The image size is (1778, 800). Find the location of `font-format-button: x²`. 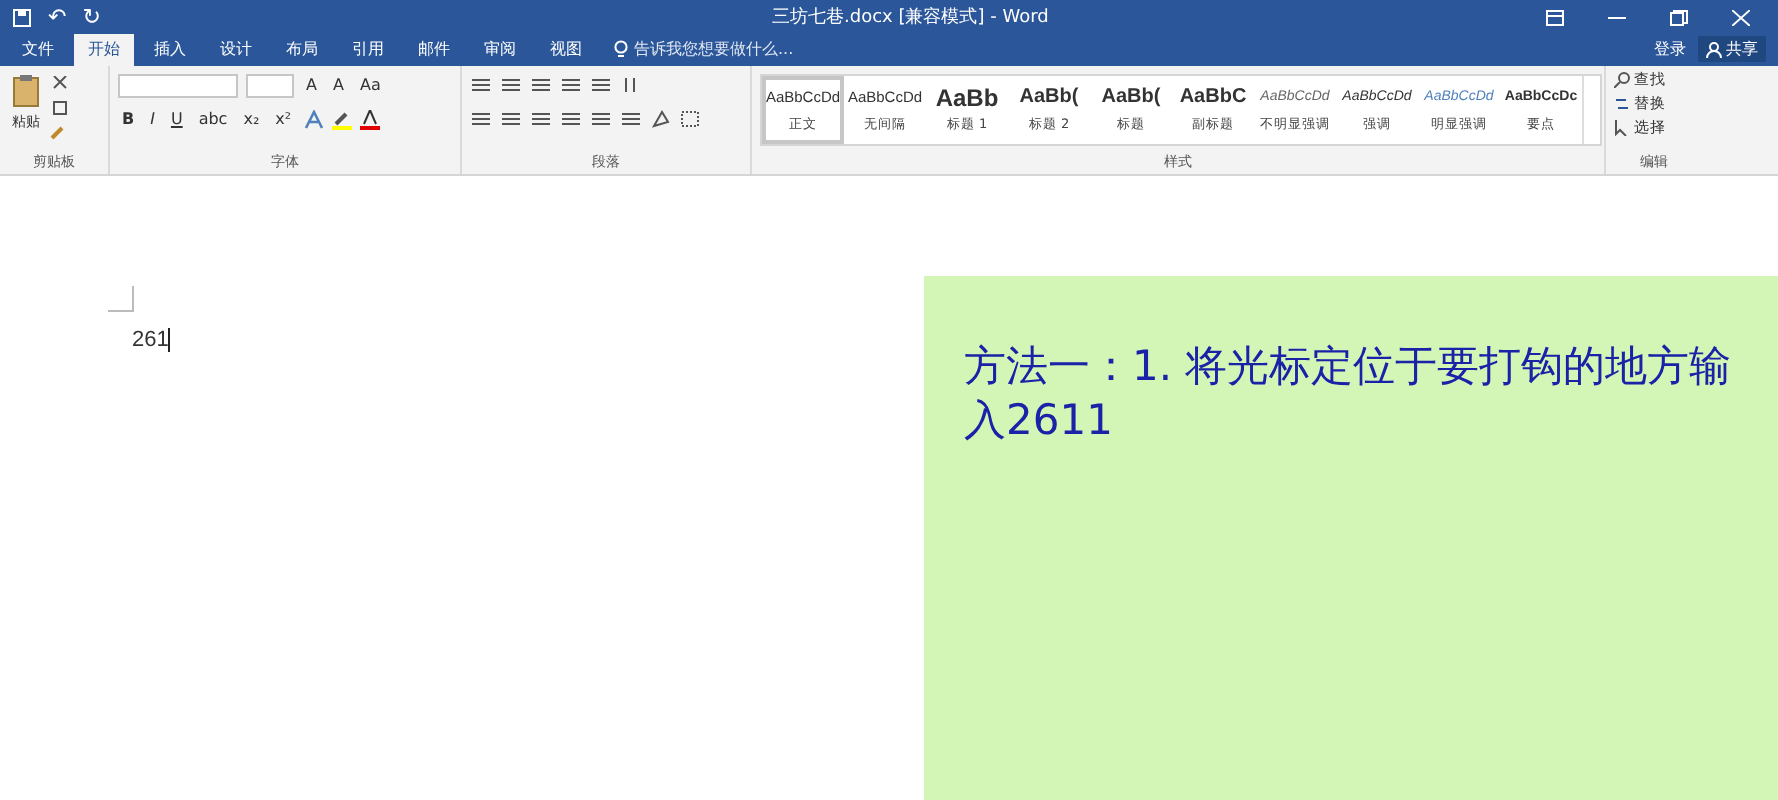

font-format-button: x² is located at coordinates (283, 119).